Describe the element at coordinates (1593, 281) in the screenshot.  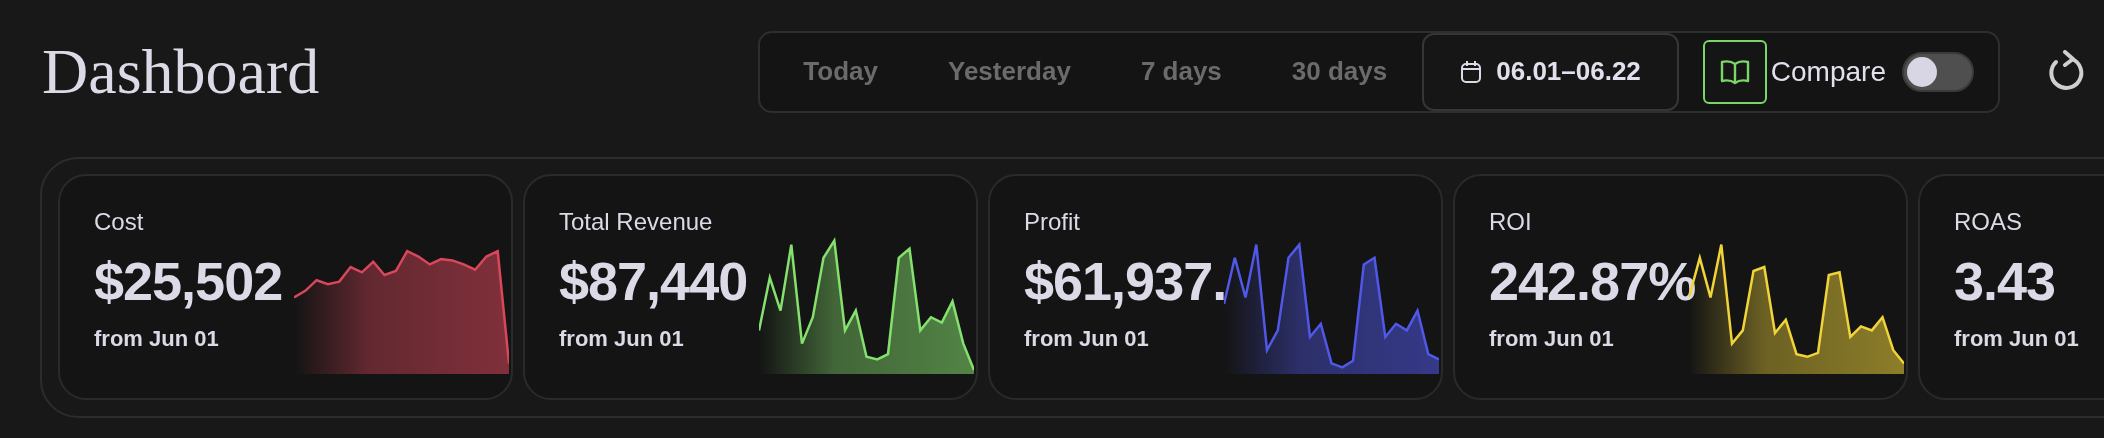
I see `metric-value: 242.87%` at that location.